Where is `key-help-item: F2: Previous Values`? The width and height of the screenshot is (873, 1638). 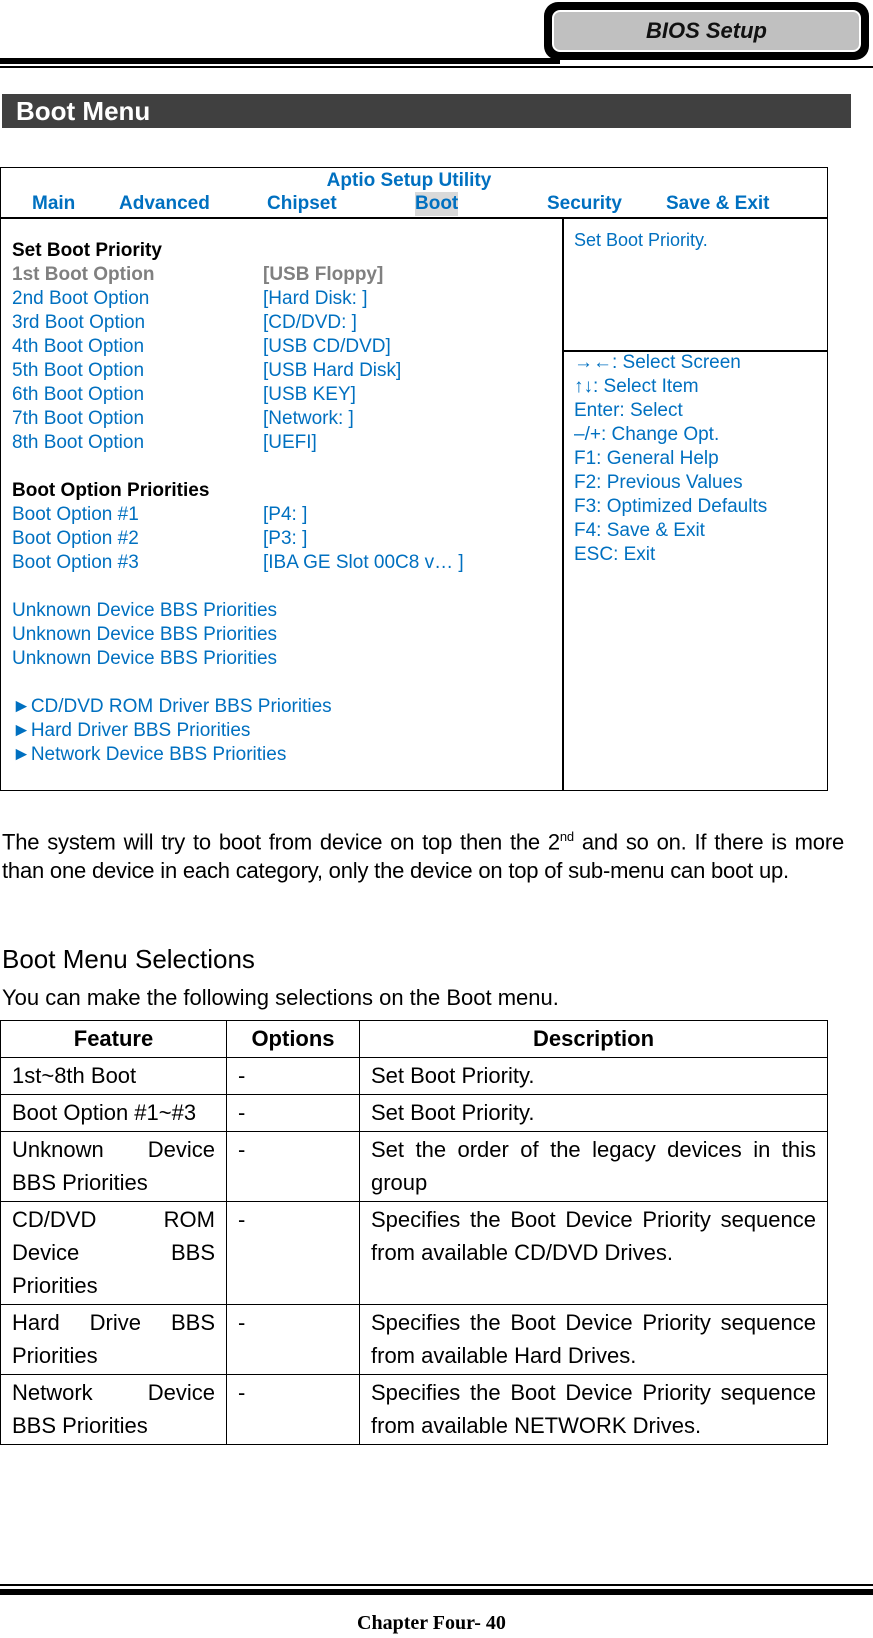
key-help-item: F2: Previous Values is located at coordinates (658, 482).